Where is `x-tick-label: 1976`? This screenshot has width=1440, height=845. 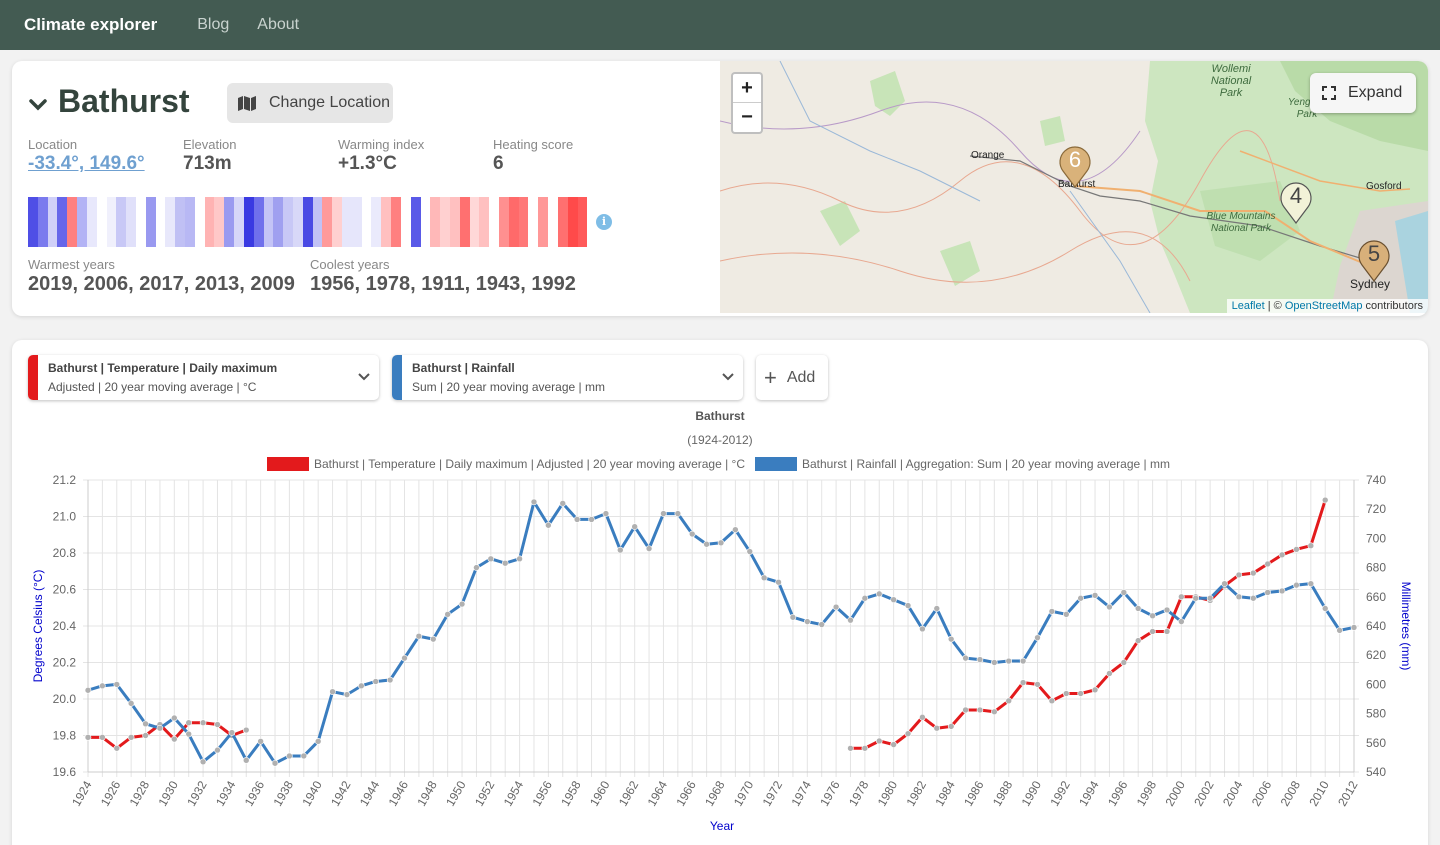
x-tick-label: 1976 is located at coordinates (830, 793).